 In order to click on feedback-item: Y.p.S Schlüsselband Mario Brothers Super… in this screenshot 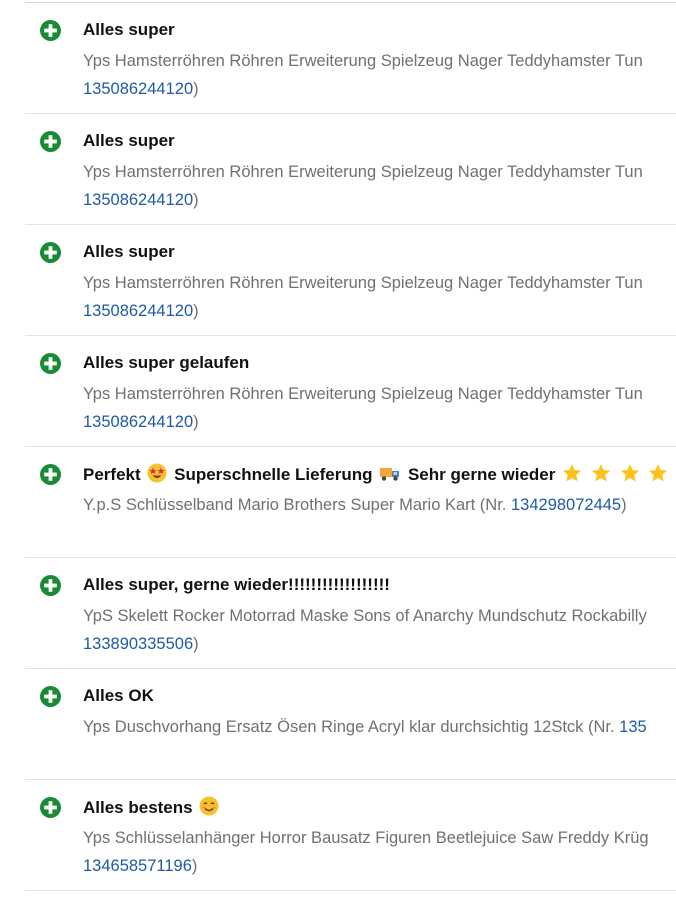, I will do `click(379, 505)`.